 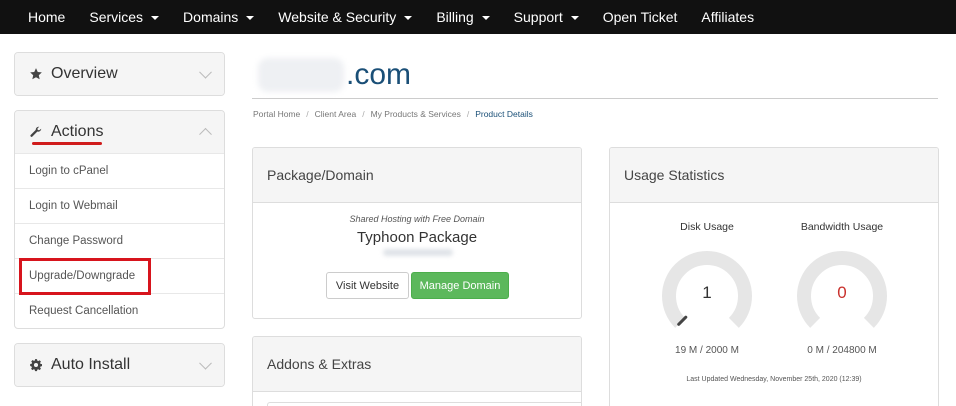 What do you see at coordinates (455, 17) in the screenshot?
I see `nav-billing-label: Billing` at bounding box center [455, 17].